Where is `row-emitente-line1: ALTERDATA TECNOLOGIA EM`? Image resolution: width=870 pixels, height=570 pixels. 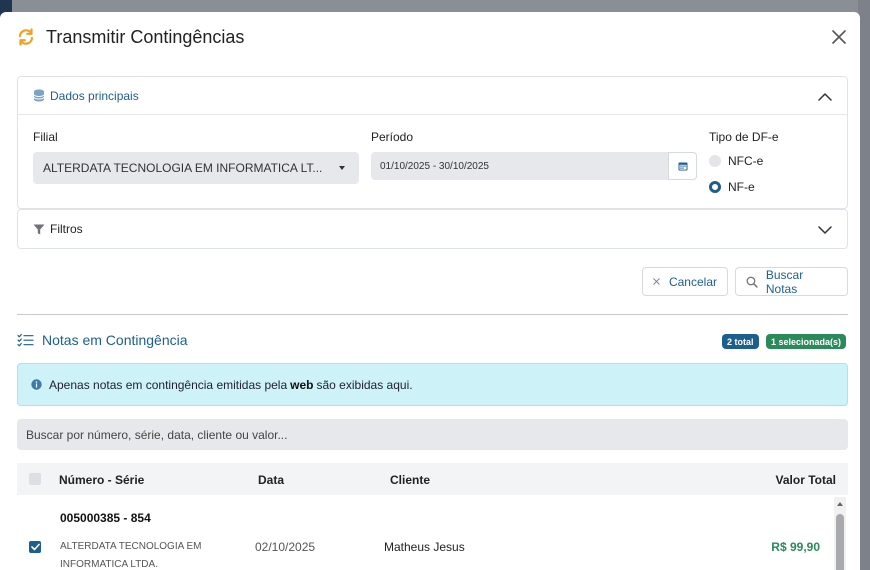
row-emitente-line1: ALTERDATA TECNOLOGIA EM is located at coordinates (131, 546).